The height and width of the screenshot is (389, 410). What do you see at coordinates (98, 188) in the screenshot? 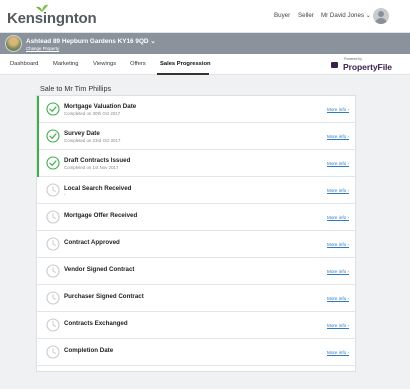
I see `step-title: Local Search Received` at bounding box center [98, 188].